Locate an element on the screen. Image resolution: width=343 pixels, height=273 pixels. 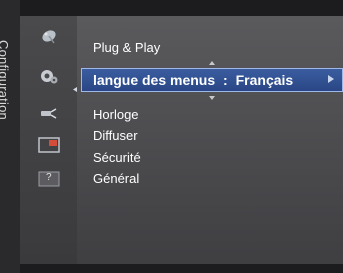
help-icon-text: ? is located at coordinates (49, 177).